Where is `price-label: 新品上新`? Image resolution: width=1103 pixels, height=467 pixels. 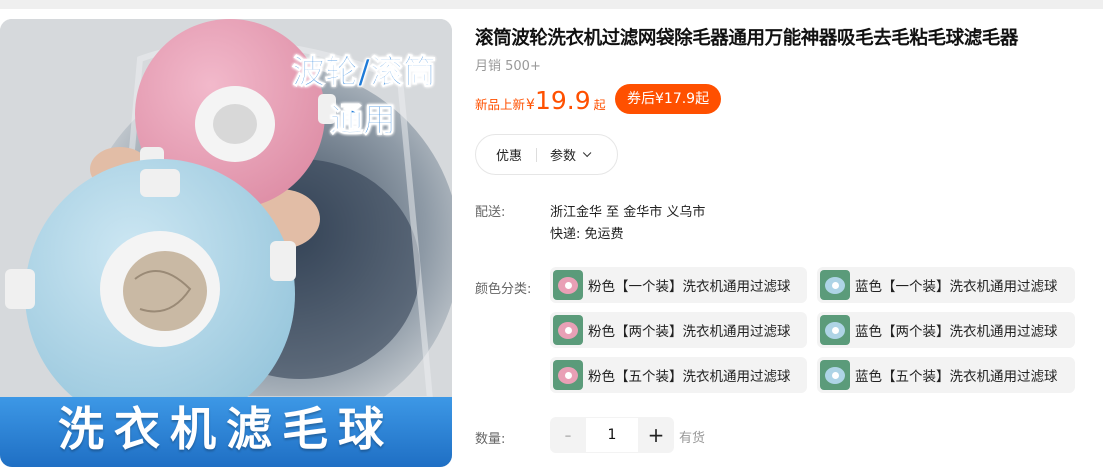 price-label: 新品上新 is located at coordinates (500, 104).